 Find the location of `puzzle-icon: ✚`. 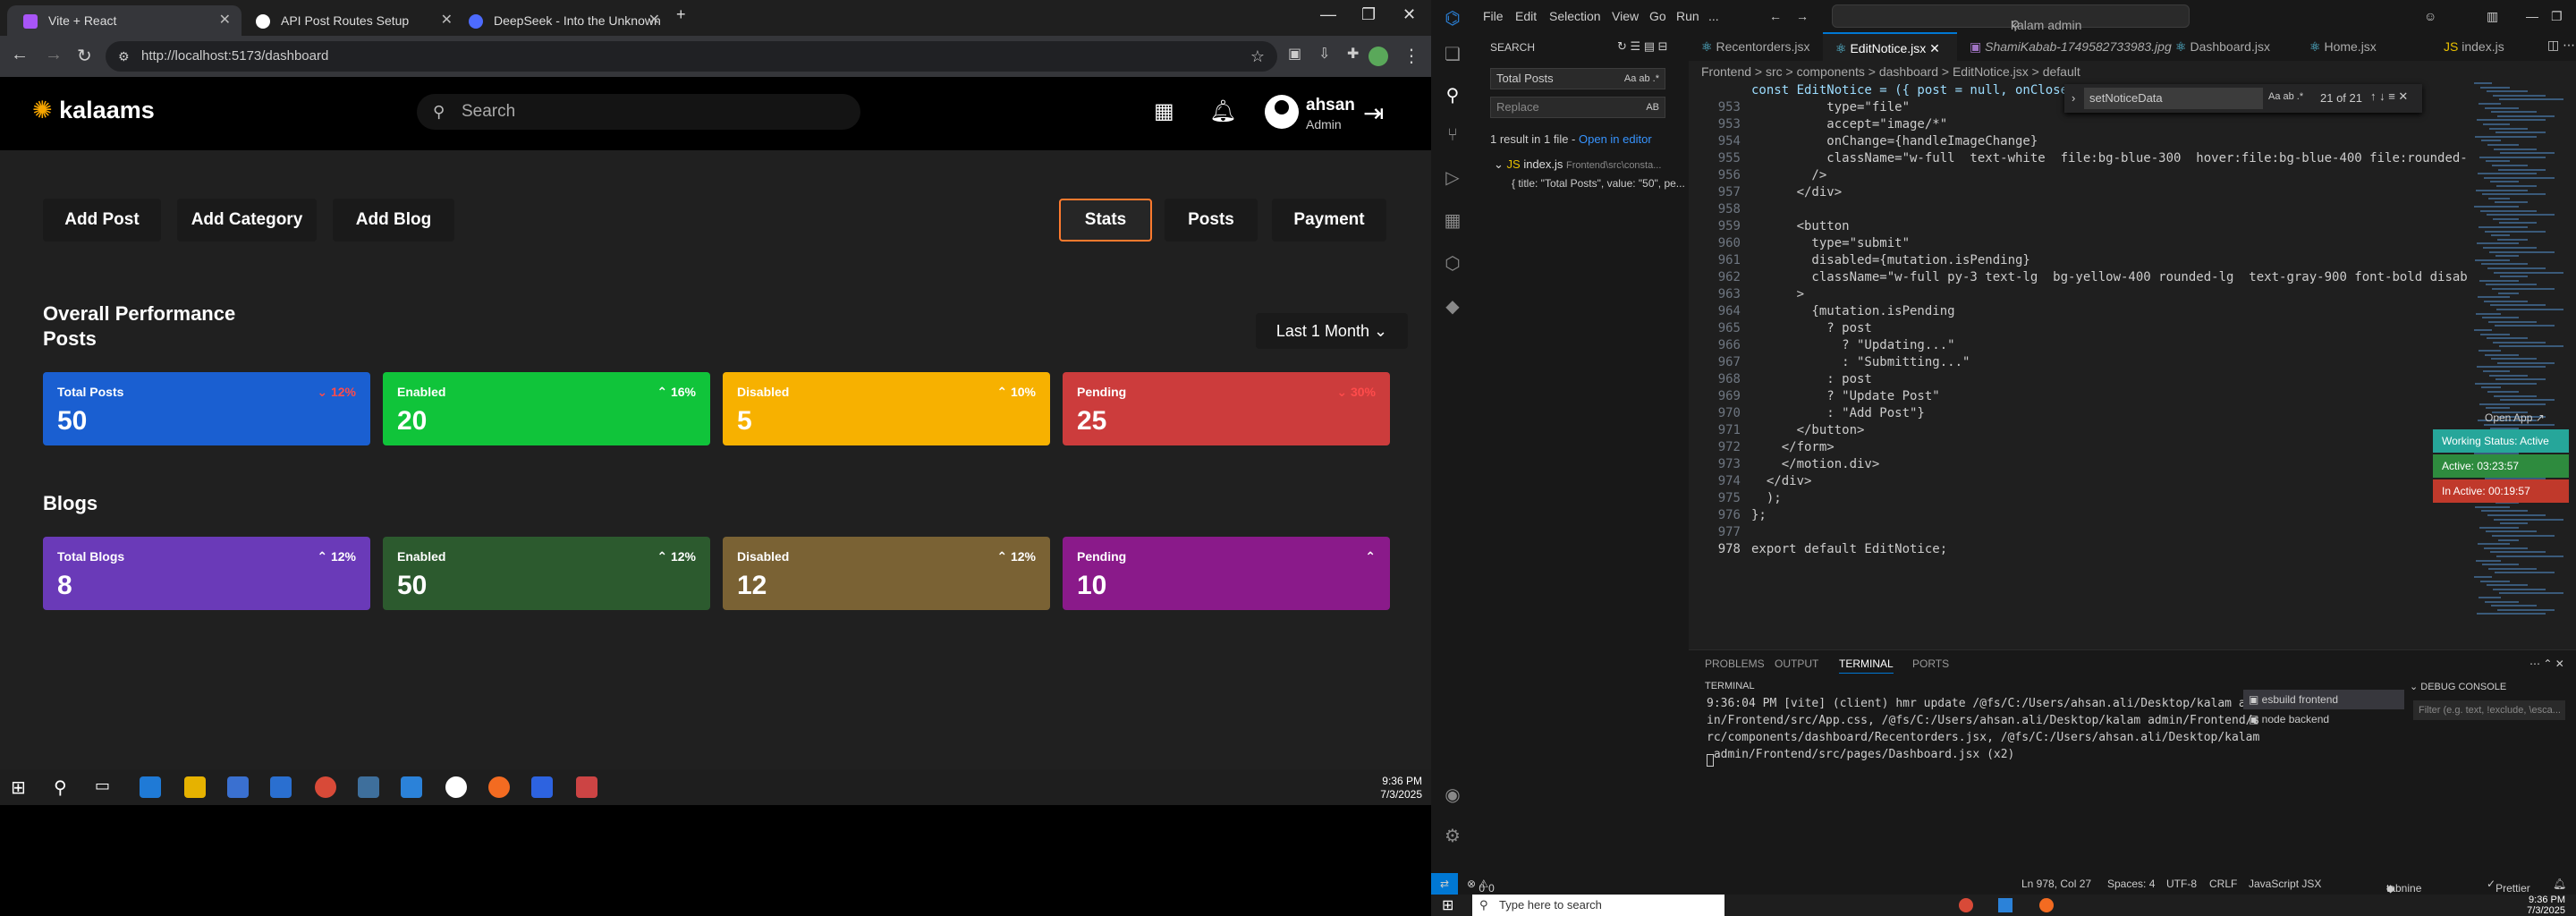

puzzle-icon: ✚ is located at coordinates (1353, 54).